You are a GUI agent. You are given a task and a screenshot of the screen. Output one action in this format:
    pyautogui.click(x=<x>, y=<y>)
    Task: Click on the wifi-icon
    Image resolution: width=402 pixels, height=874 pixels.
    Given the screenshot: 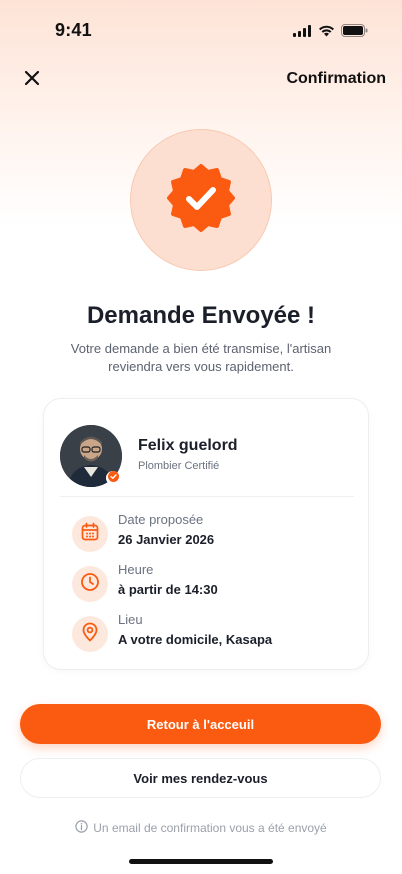 What is the action you would take?
    pyautogui.click(x=326, y=33)
    